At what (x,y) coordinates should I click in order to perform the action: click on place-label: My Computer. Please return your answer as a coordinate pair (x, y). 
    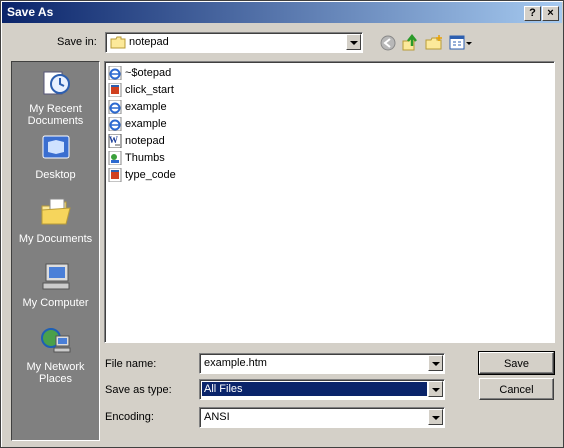
    Looking at the image, I should click on (55, 303).